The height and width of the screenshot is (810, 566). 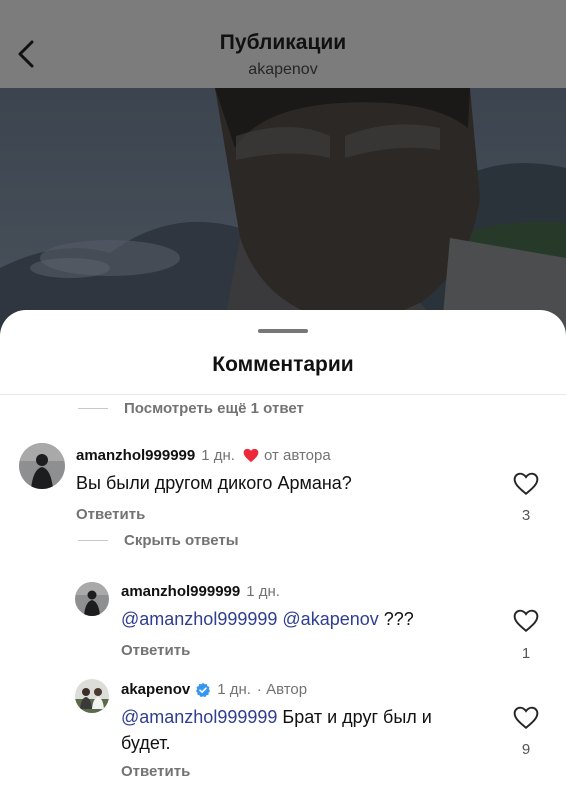 I want to click on reply-text: @amanzhol999999 @akapenov ???, so click(x=267, y=619).